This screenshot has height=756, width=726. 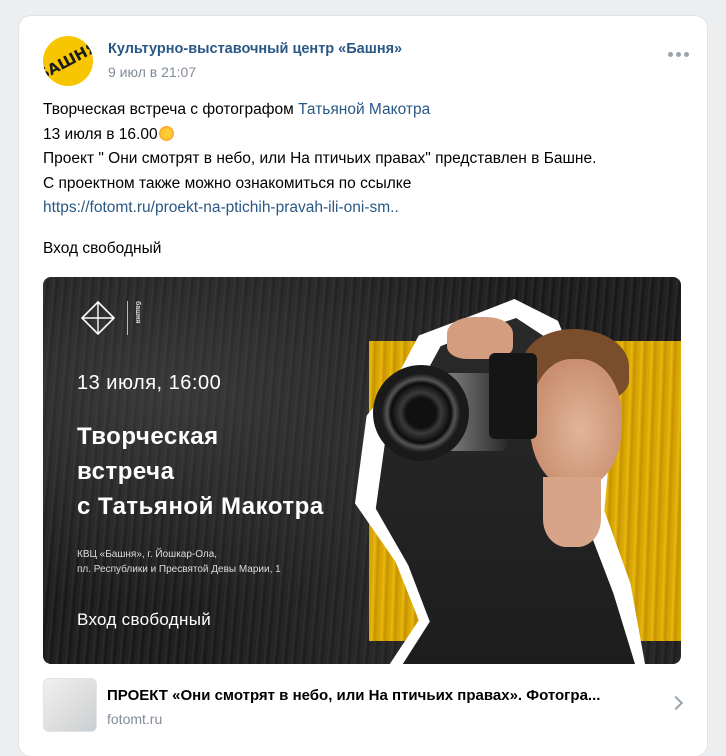 I want to click on author-avatar: БАШНЯ, so click(x=68, y=61).